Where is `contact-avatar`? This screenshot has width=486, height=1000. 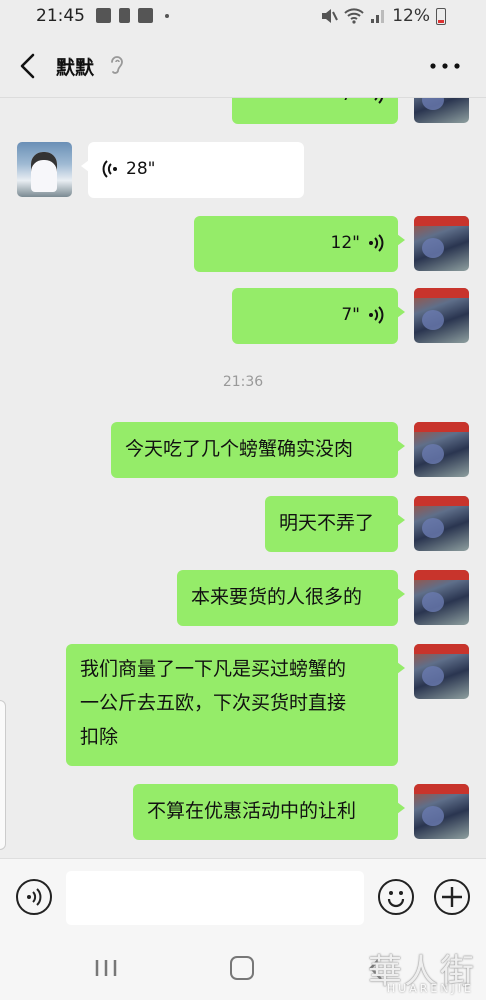
contact-avatar is located at coordinates (44, 169).